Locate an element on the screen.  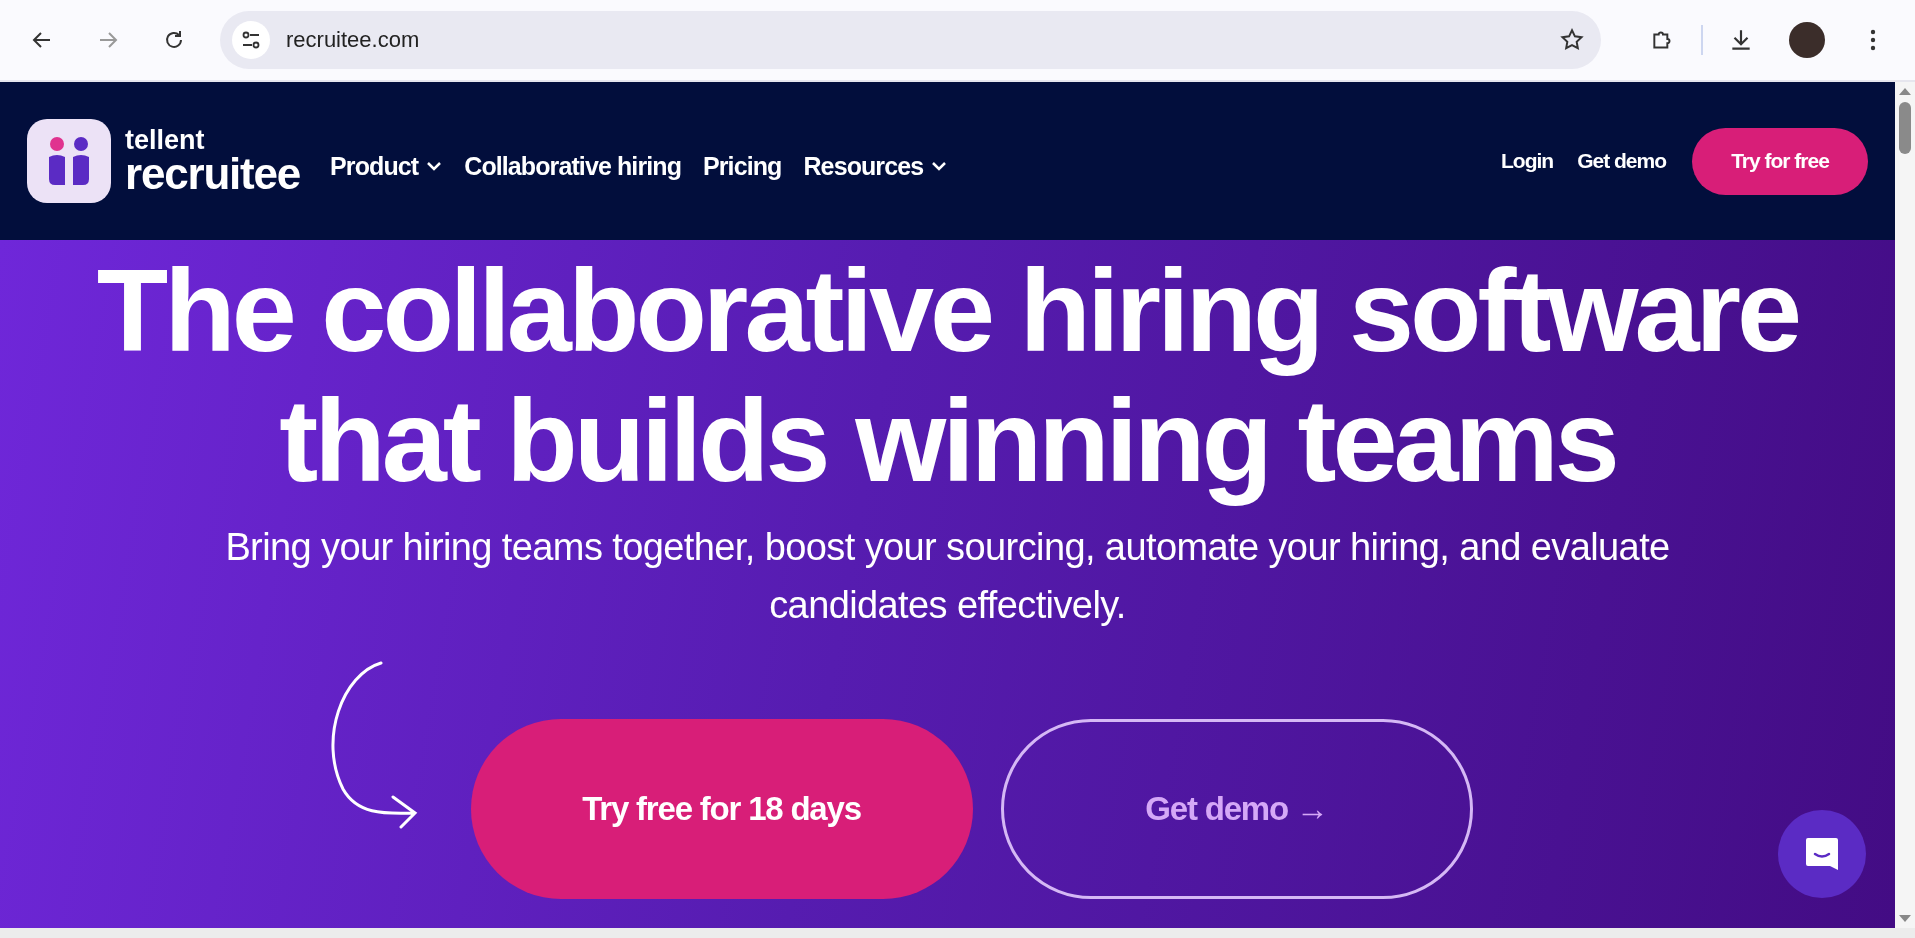
hero-subtitle: Bring your hiring teams together, boost your sourcing, automate your hiring, and evaluate candidates effectively. is located at coordinates (947, 576).